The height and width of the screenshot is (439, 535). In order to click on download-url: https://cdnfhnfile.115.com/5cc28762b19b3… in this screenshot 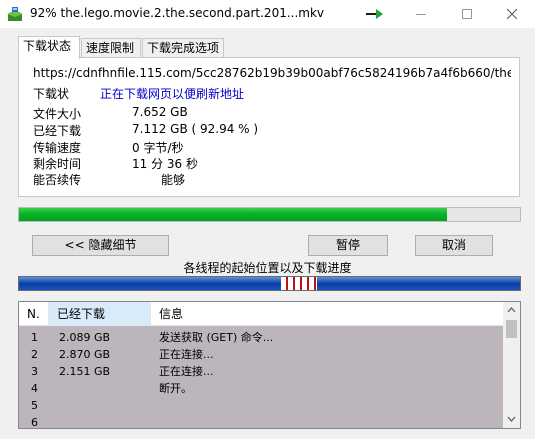, I will do `click(272, 73)`.